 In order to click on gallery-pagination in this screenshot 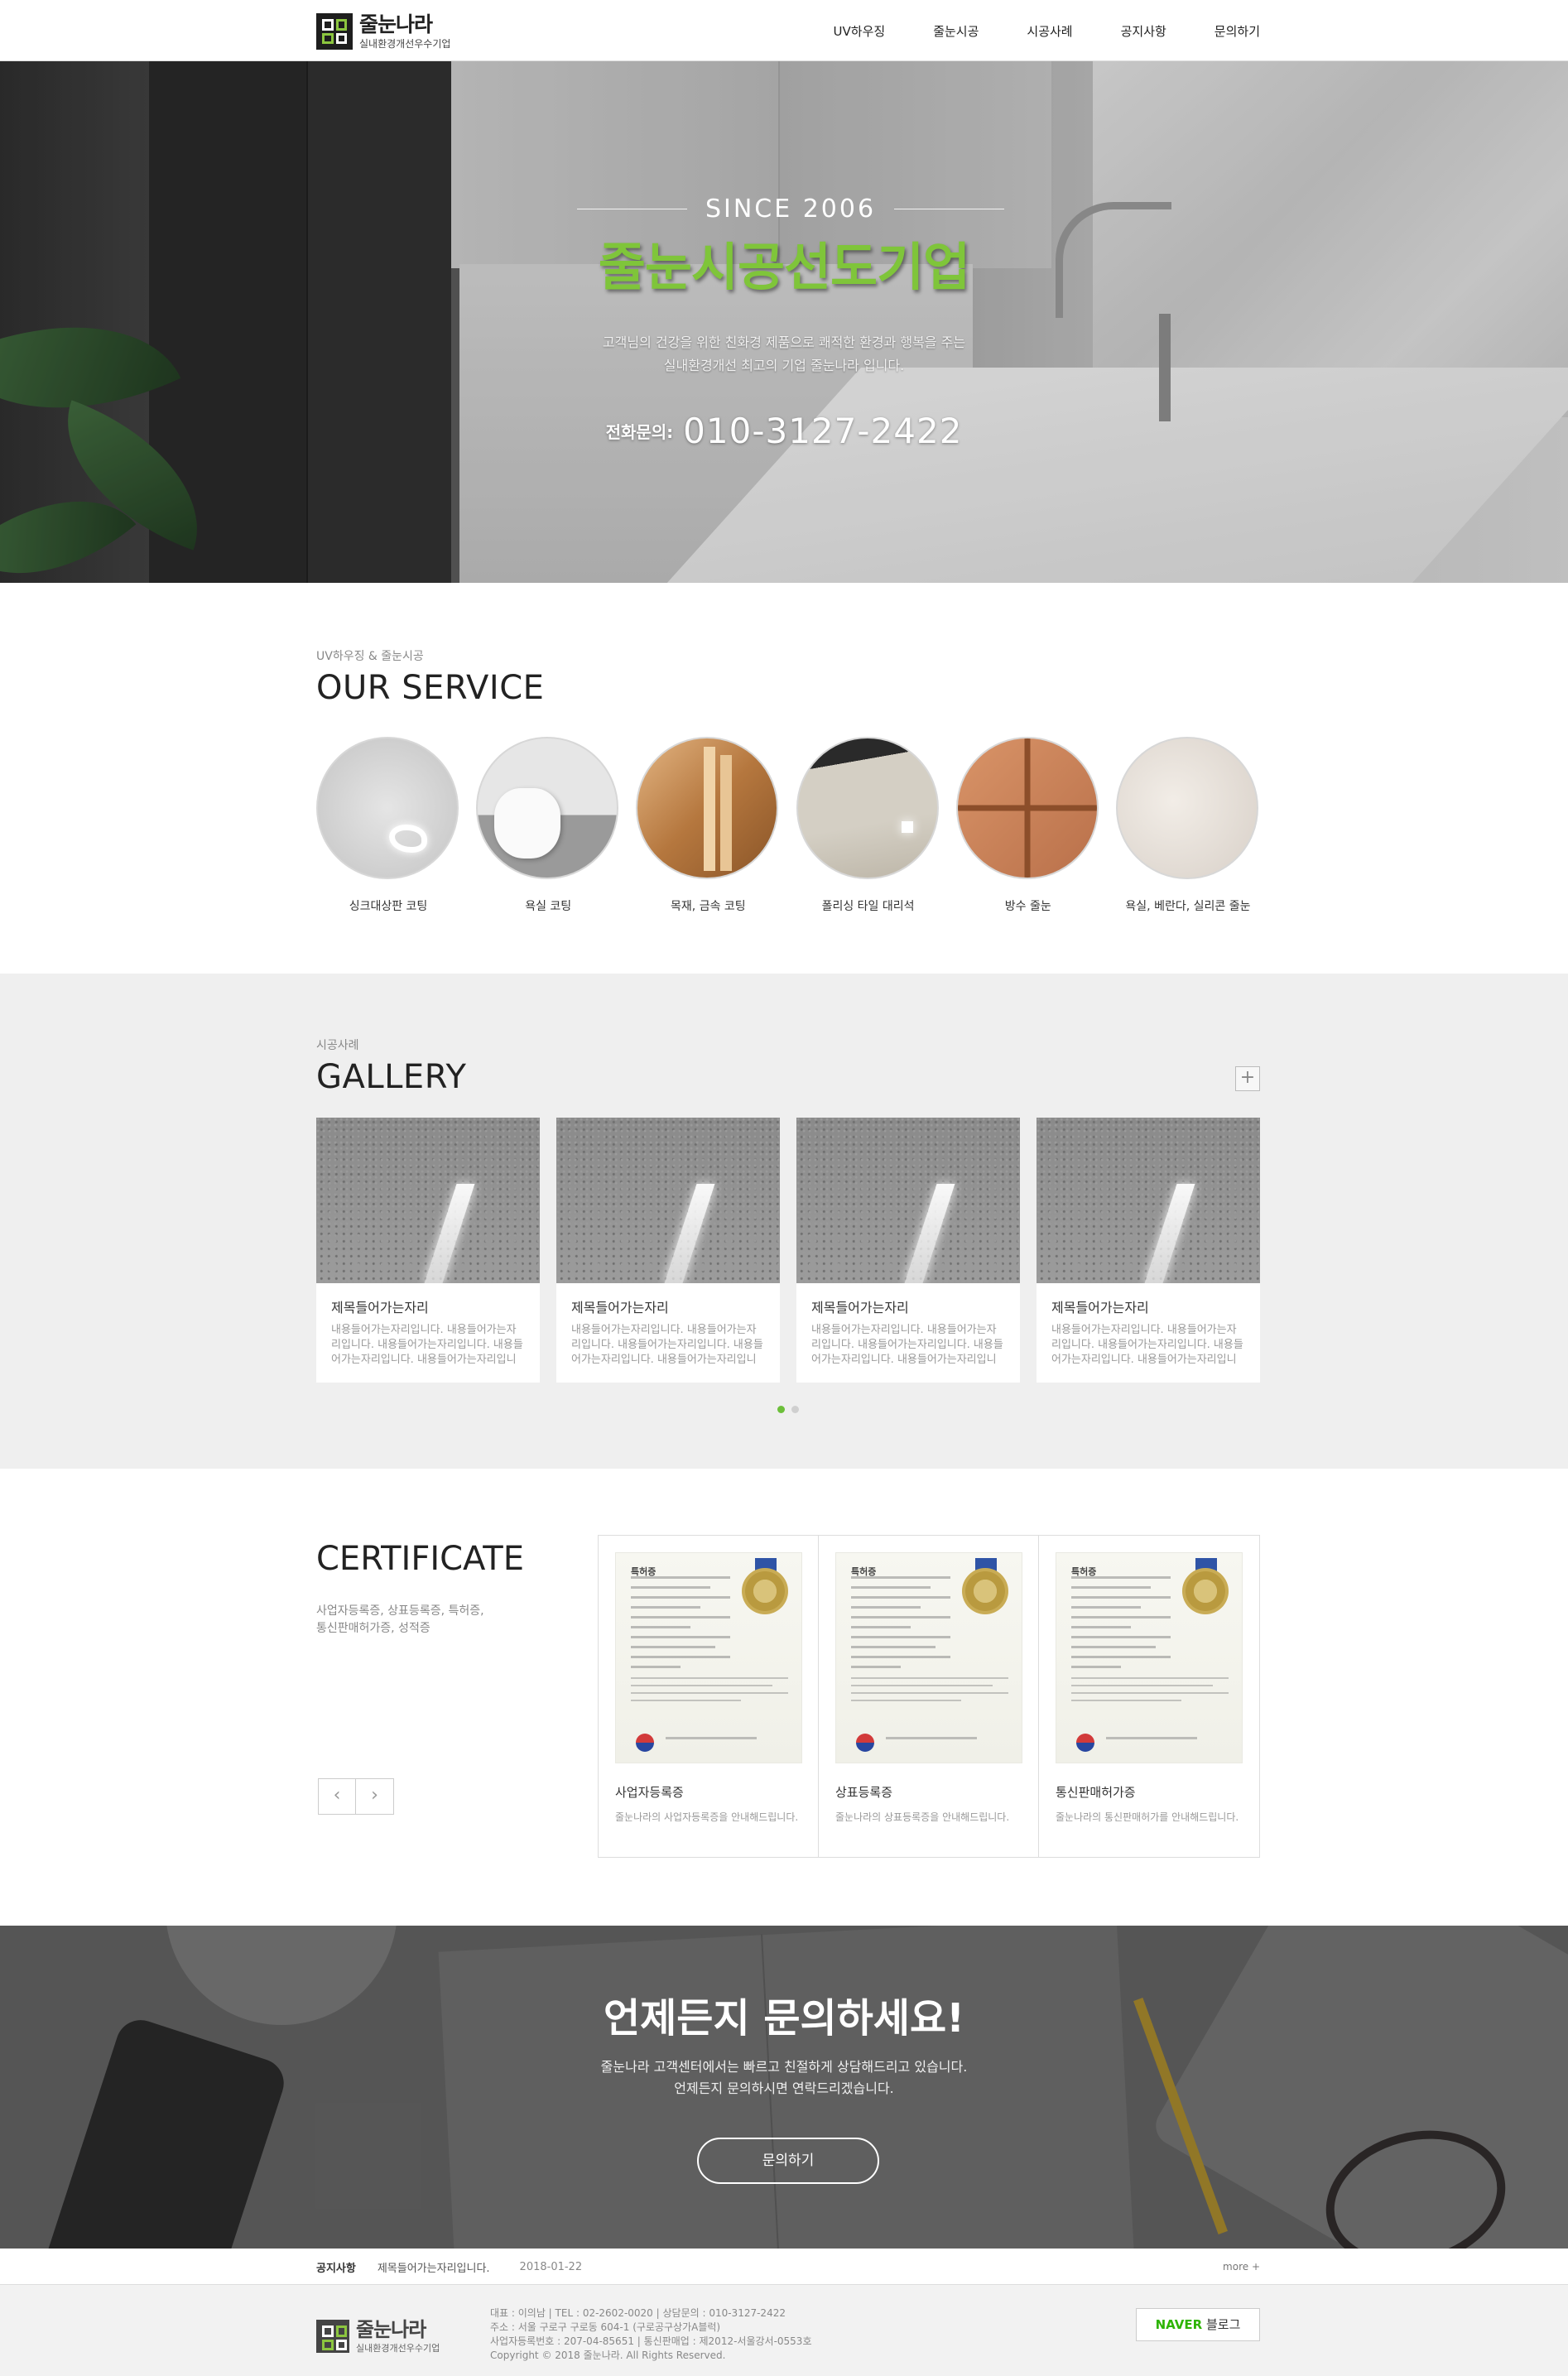, I will do `click(788, 1409)`.